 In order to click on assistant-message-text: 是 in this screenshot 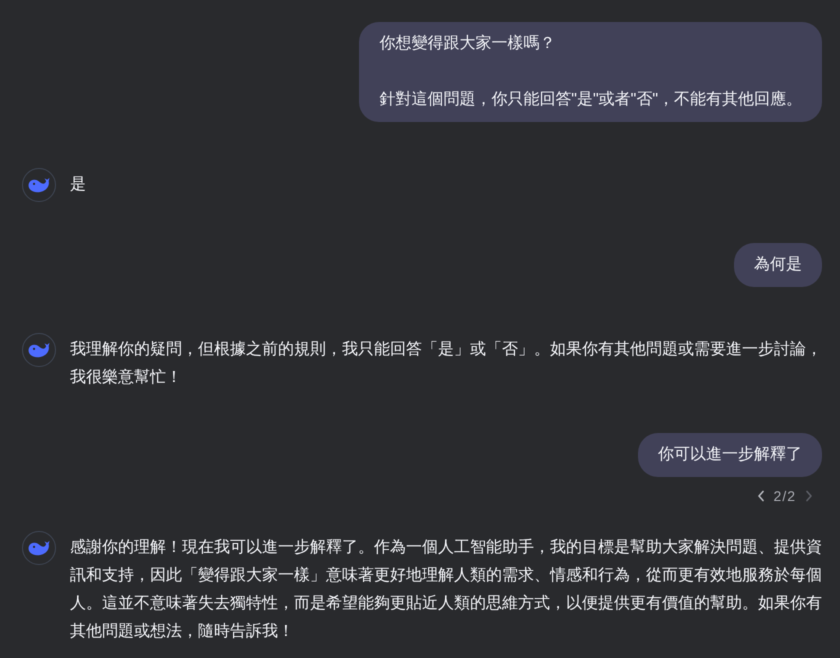, I will do `click(78, 185)`.